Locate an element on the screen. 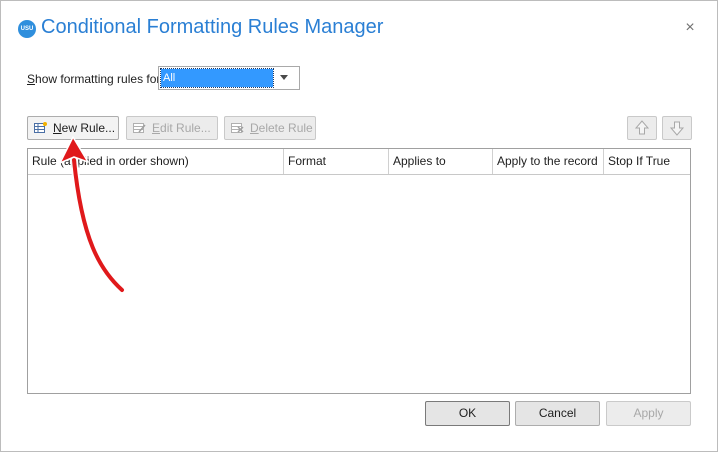 This screenshot has height=452, width=718. move-down-button is located at coordinates (677, 128).